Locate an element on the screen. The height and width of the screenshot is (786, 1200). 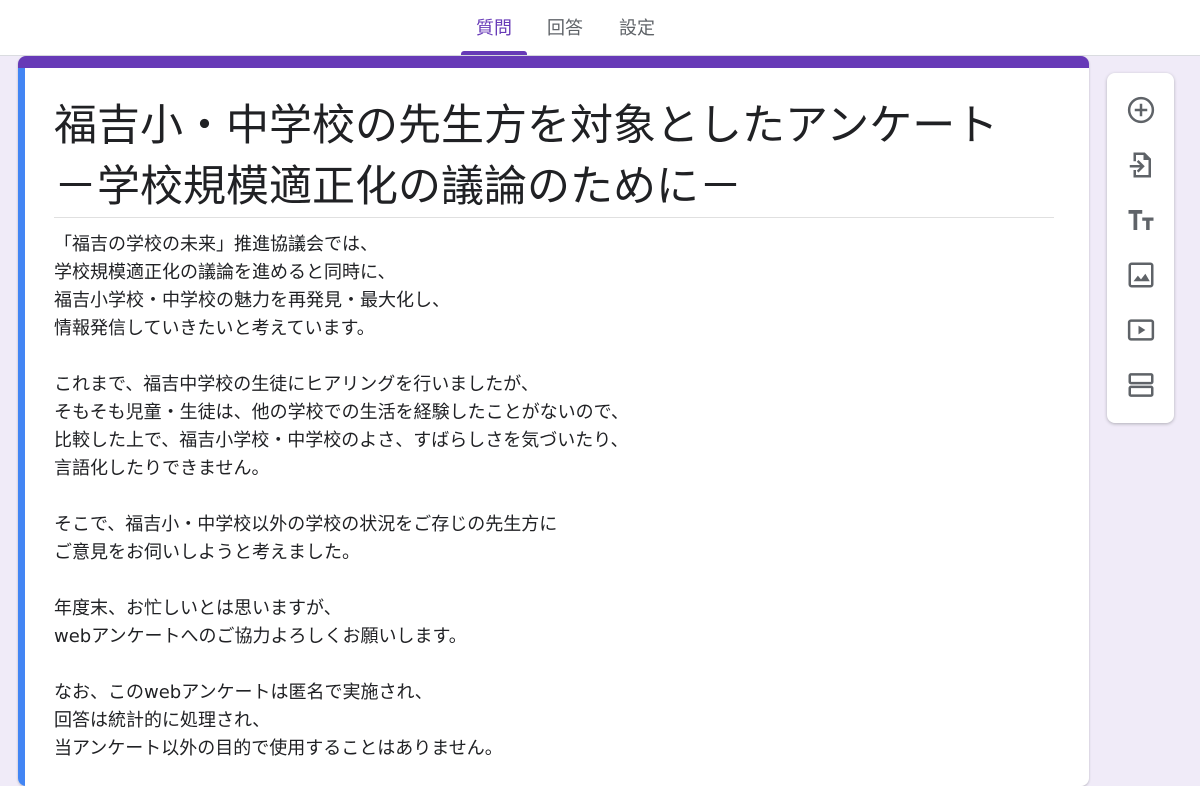
top-navigation-bar: 質問 回答 設定 is located at coordinates (600, 28).